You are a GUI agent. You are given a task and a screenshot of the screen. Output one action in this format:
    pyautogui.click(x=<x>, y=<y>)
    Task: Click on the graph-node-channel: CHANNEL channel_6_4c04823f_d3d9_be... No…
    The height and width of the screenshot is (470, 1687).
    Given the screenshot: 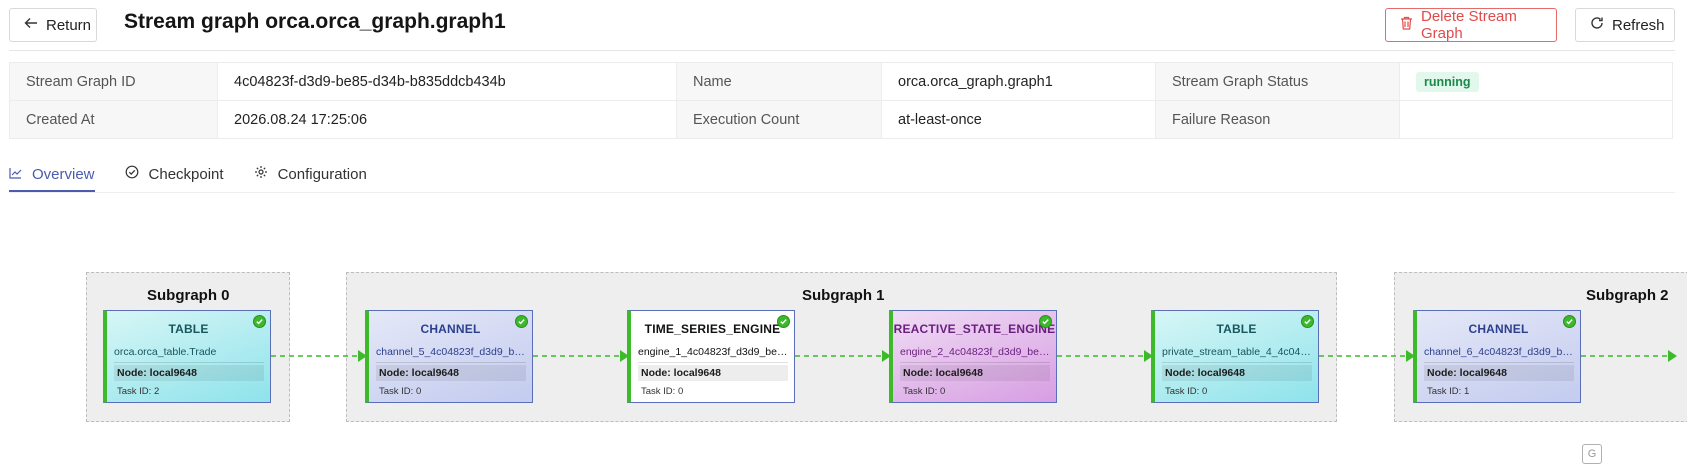 What is the action you would take?
    pyautogui.click(x=1497, y=356)
    